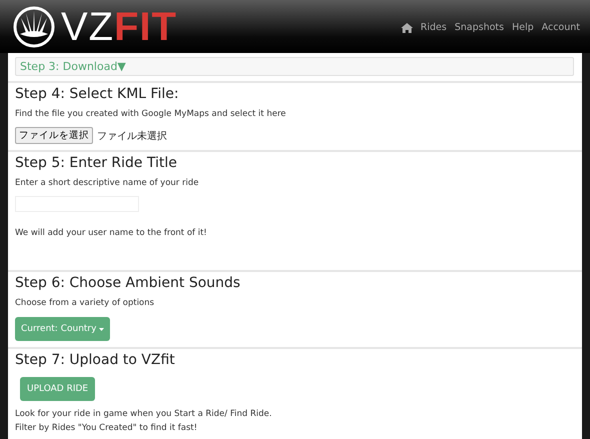  Describe the element at coordinates (101, 329) in the screenshot. I see `caret-icon` at that location.